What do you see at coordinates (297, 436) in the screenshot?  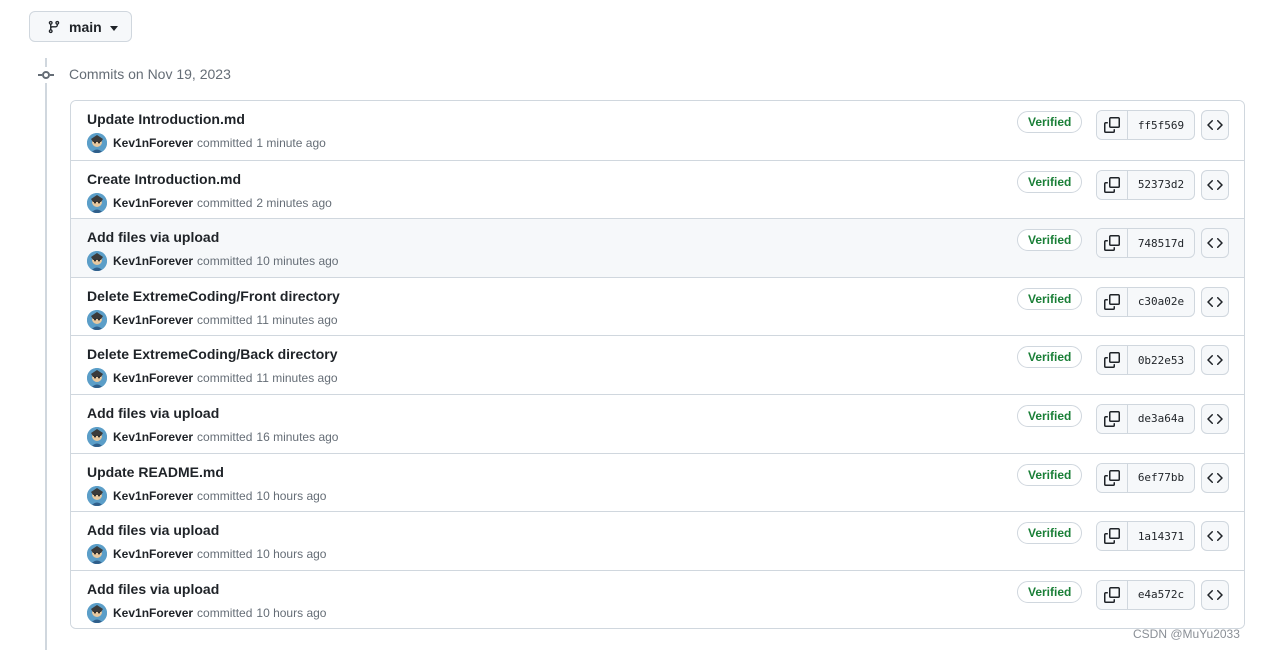 I see `commit-time: 16 minutes ago` at bounding box center [297, 436].